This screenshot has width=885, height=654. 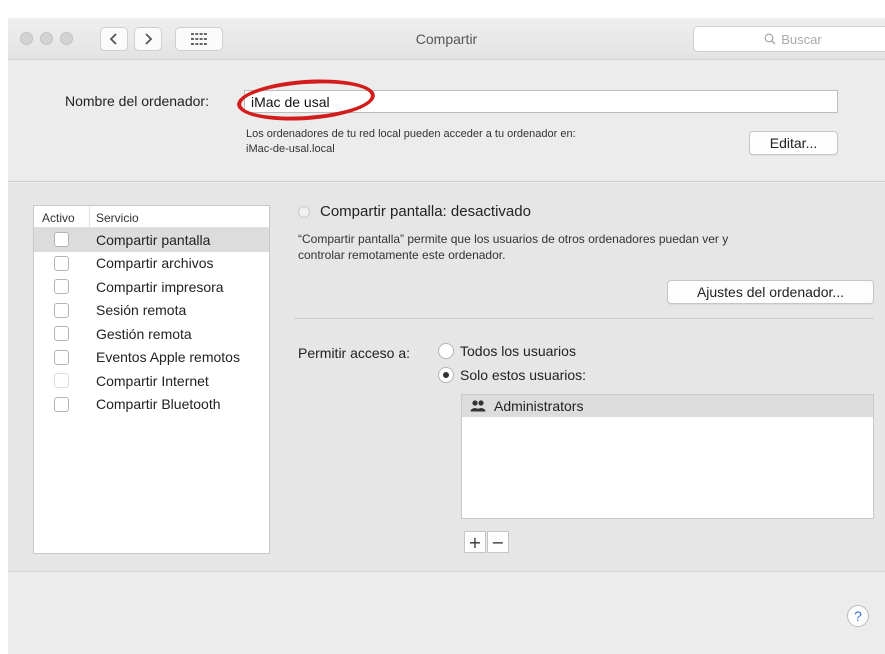 I want to click on add-user-button: +, so click(x=475, y=542).